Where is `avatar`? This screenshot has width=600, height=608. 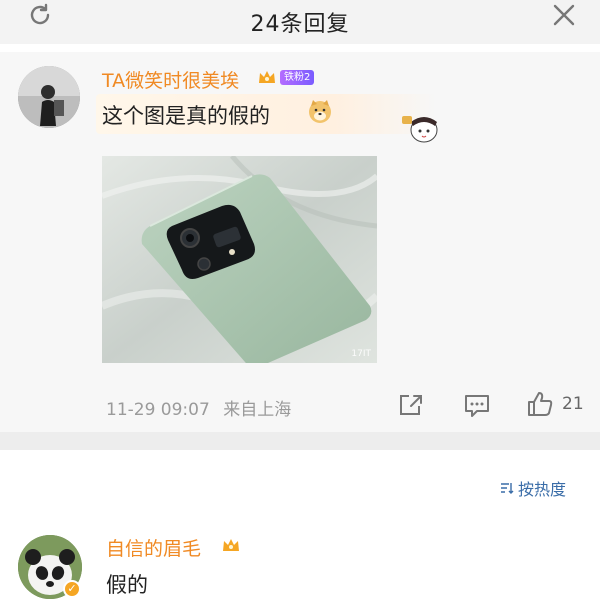
avatar is located at coordinates (49, 97).